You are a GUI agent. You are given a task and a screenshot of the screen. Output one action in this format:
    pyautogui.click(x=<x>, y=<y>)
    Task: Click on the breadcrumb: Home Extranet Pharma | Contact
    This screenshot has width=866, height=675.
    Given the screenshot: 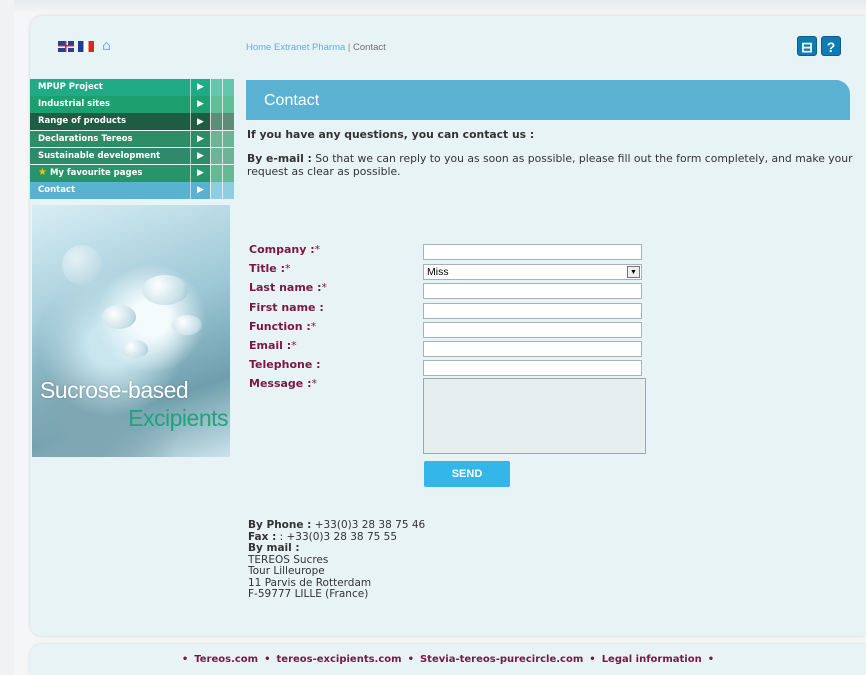 What is the action you would take?
    pyautogui.click(x=316, y=47)
    